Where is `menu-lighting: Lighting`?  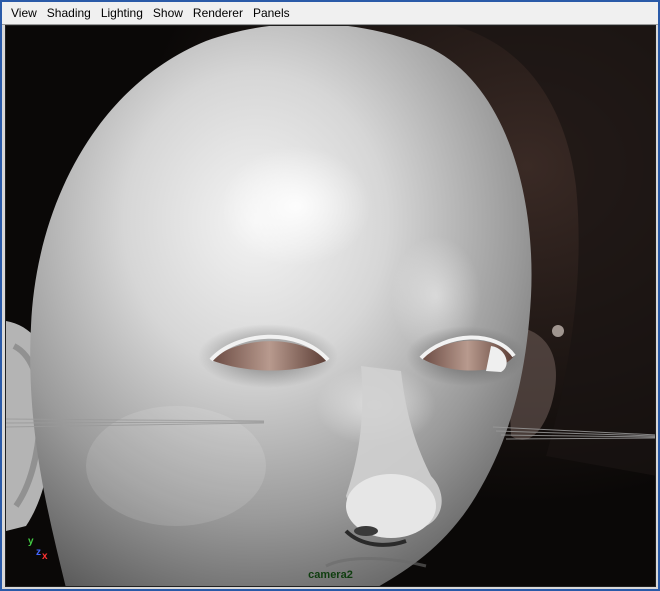
menu-lighting: Lighting is located at coordinates (122, 13).